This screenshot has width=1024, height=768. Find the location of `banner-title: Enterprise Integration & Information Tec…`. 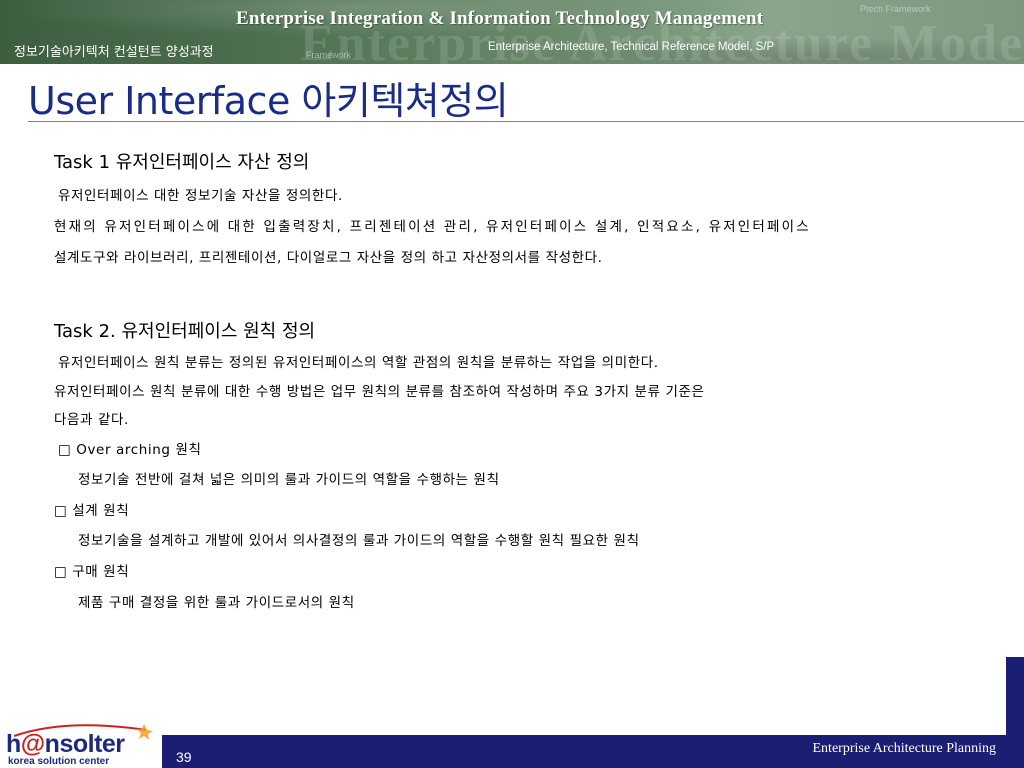

banner-title: Enterprise Integration & Information Tec… is located at coordinates (500, 18).